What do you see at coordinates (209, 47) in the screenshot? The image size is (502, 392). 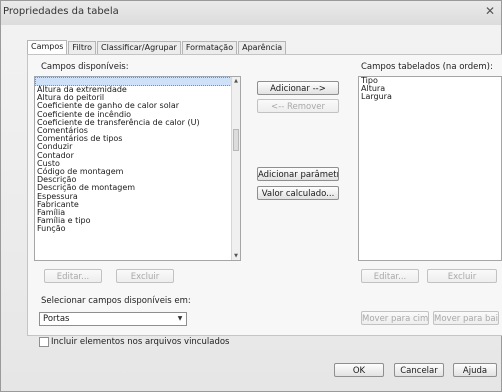 I see `tab-formatacao: Formatação` at bounding box center [209, 47].